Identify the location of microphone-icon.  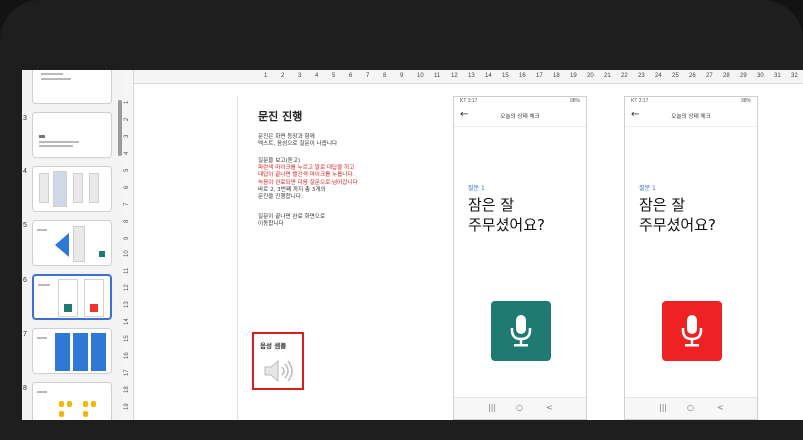
(692, 331).